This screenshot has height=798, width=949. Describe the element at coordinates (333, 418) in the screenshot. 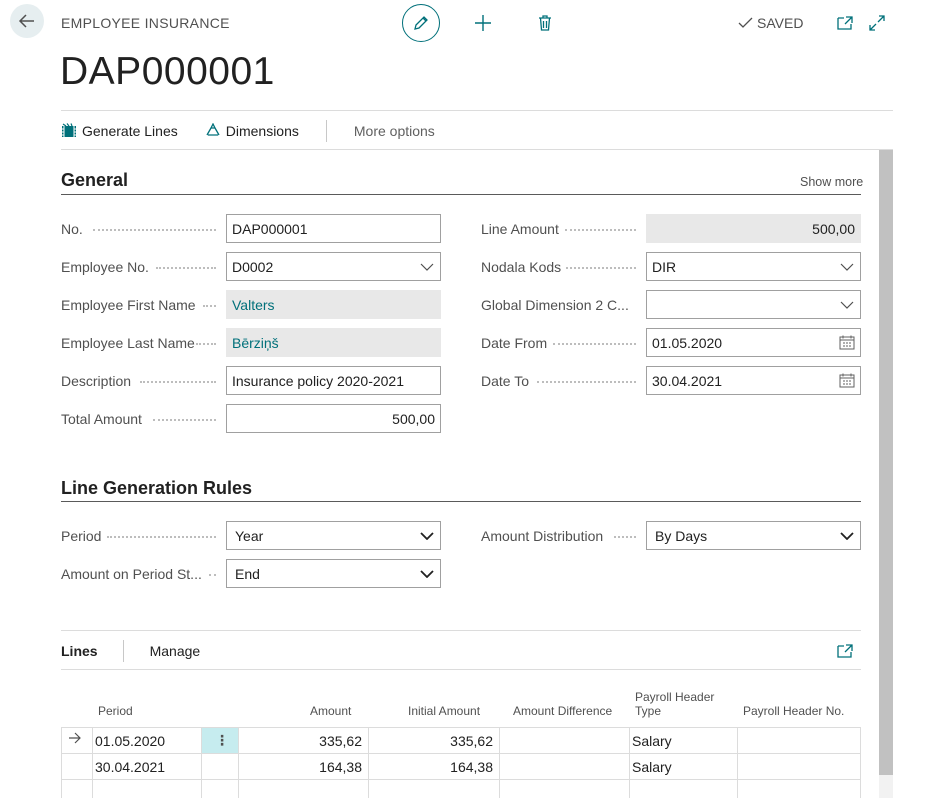

I see `total-amount-field: 500,00` at that location.